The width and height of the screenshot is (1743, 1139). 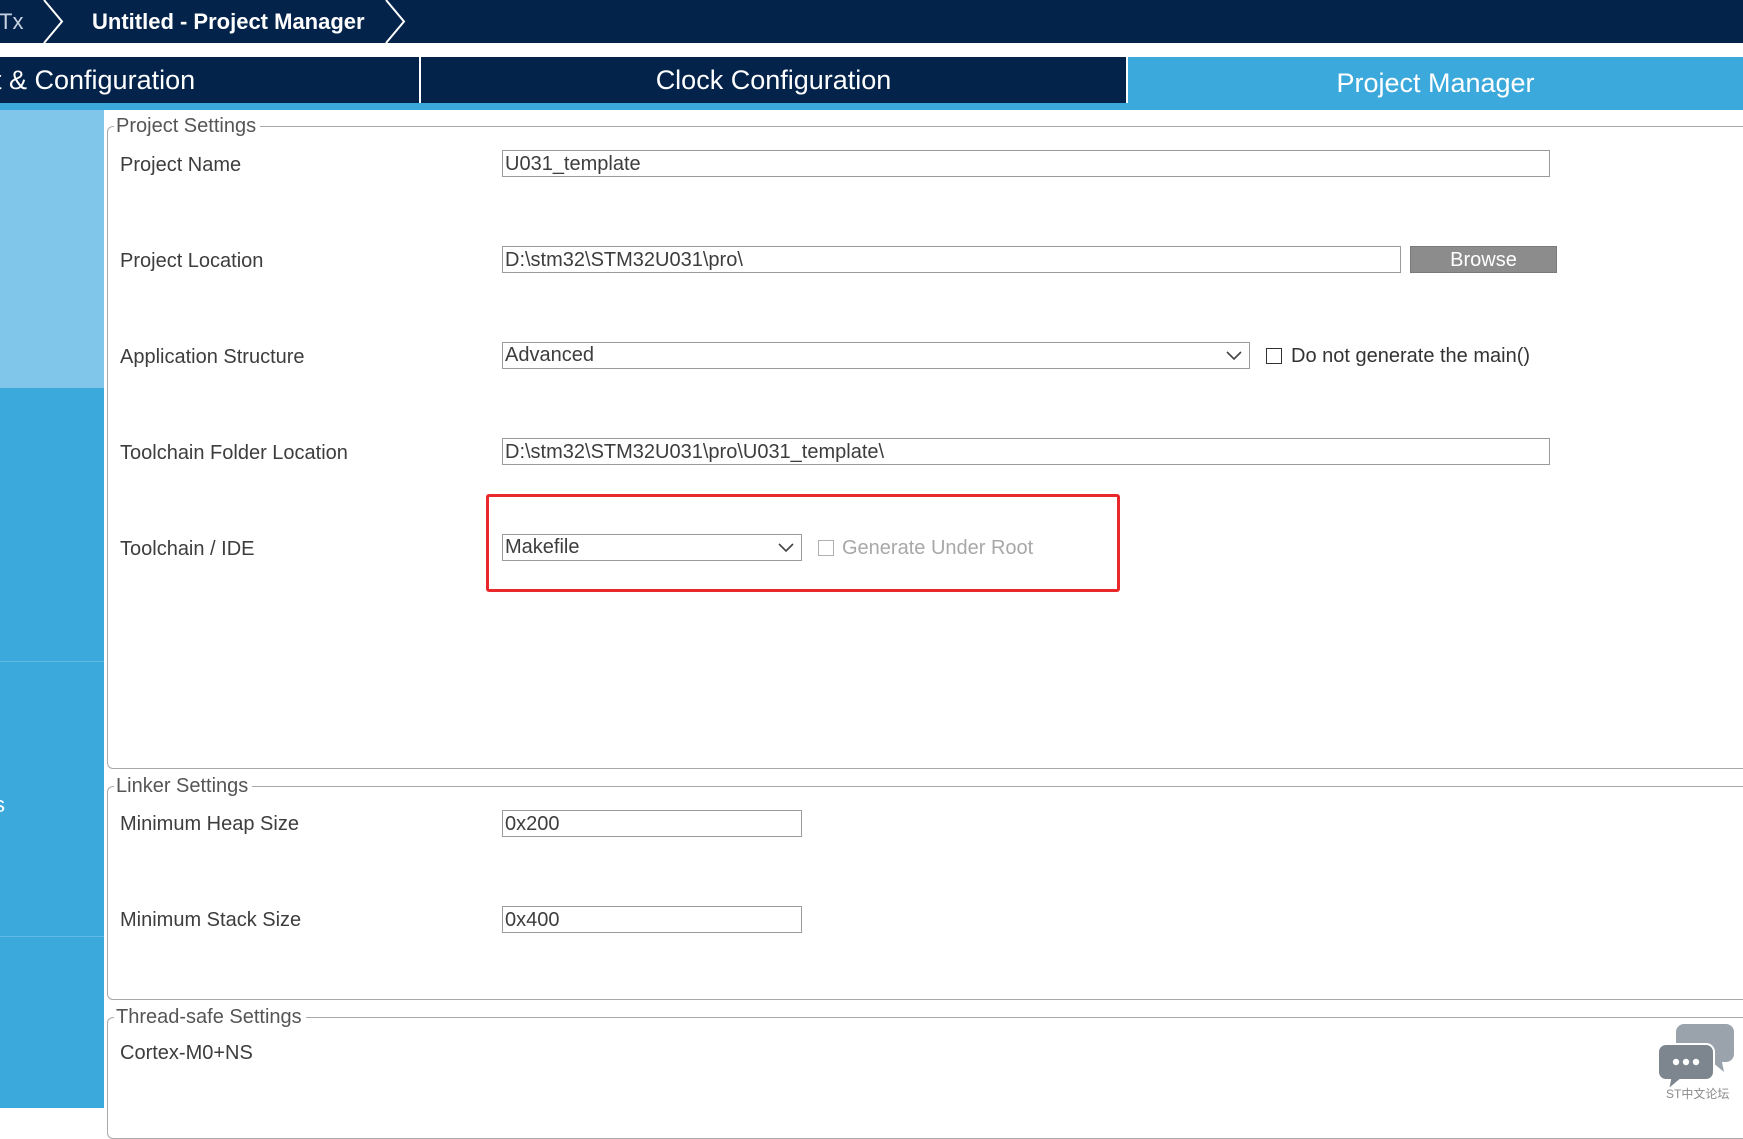 I want to click on toolchain-ide-label: Toolchain / IDE, so click(x=187, y=549).